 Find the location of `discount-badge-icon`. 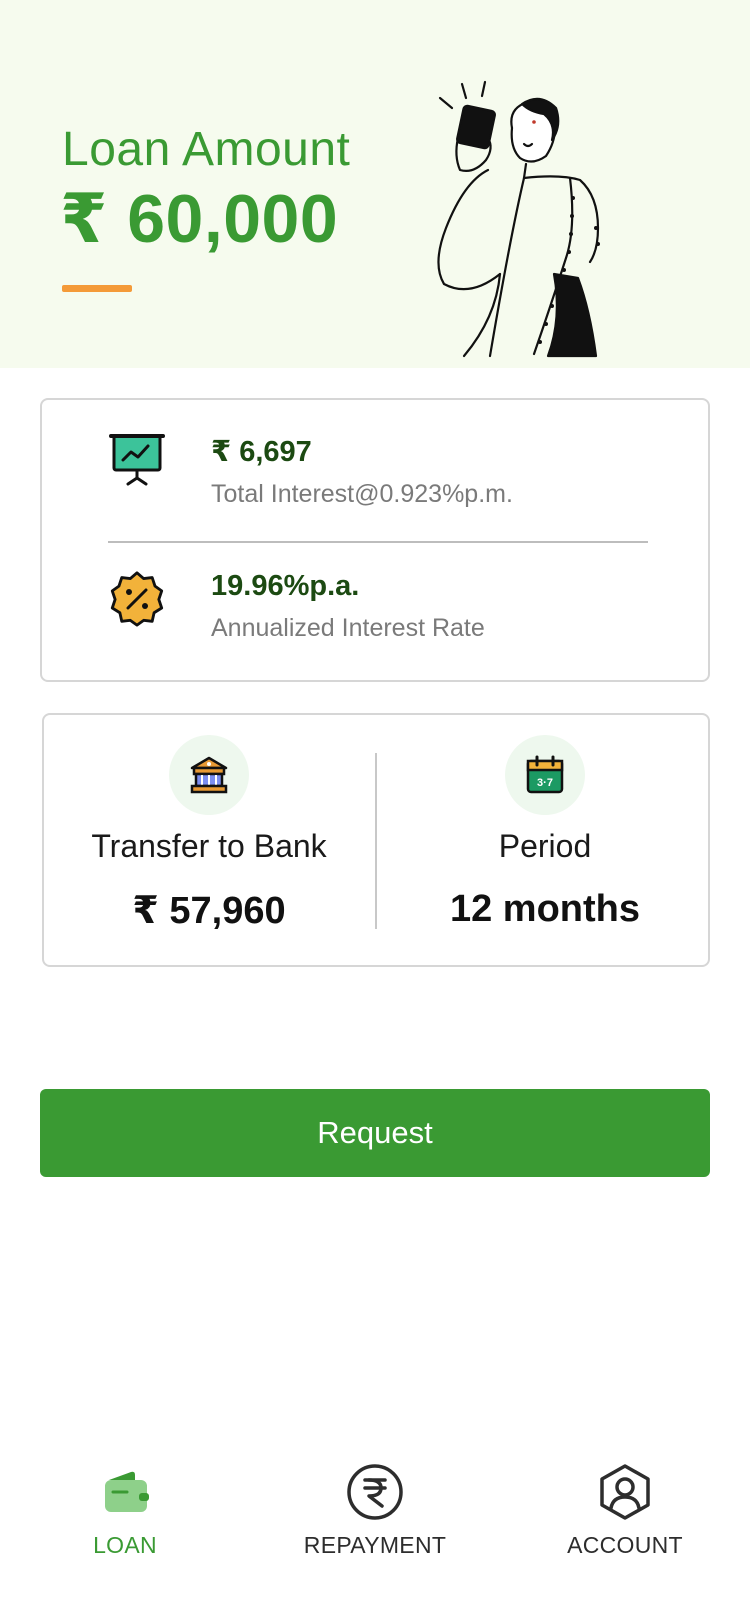

discount-badge-icon is located at coordinates (137, 599).